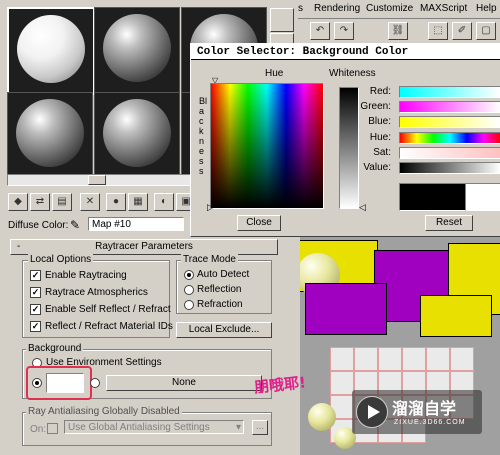 This screenshot has width=500, height=455. What do you see at coordinates (62, 202) in the screenshot?
I see `assign-material-icon: ▤` at bounding box center [62, 202].